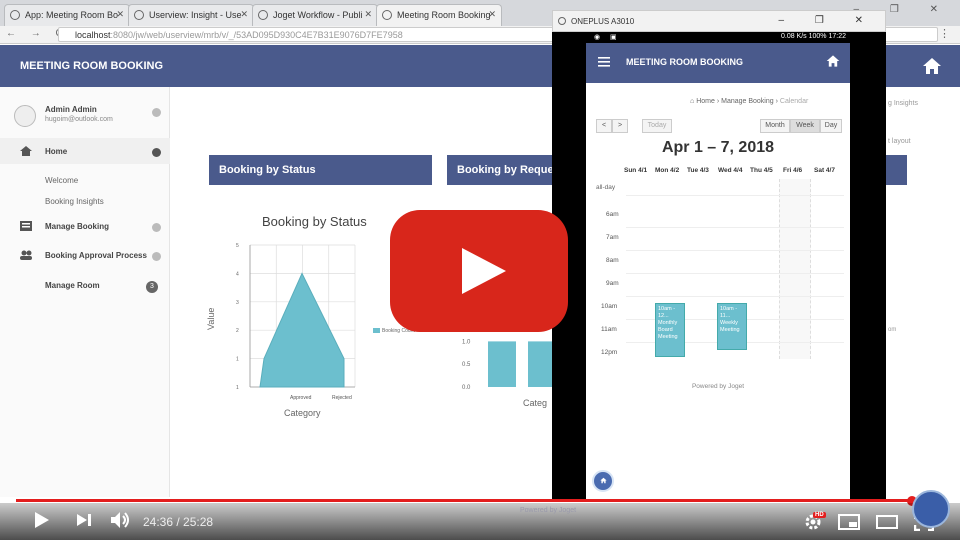 The width and height of the screenshot is (960, 540). Describe the element at coordinates (620, 126) in the screenshot. I see `next-button: >` at that location.